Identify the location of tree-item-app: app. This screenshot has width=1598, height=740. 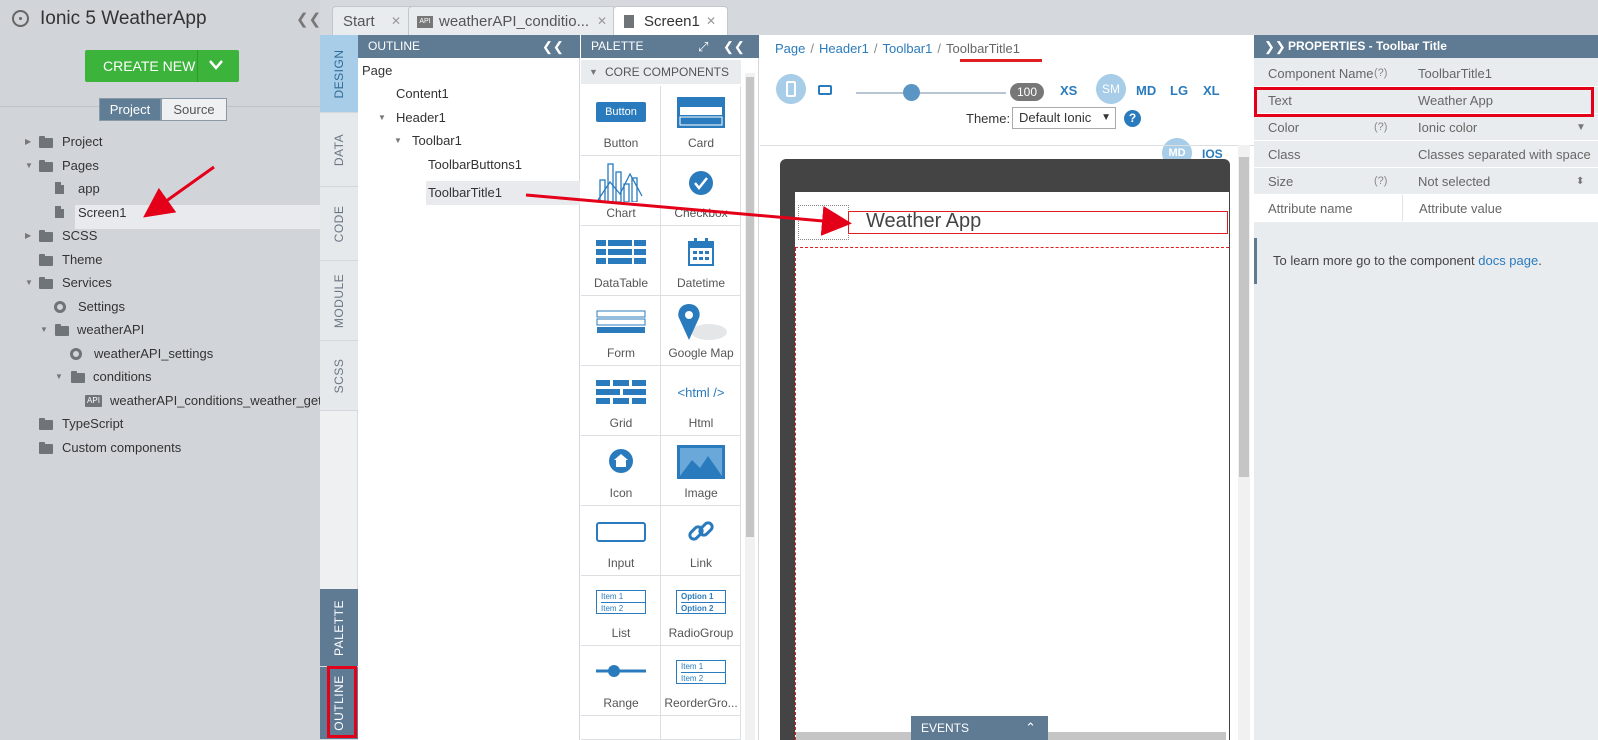
(185, 189).